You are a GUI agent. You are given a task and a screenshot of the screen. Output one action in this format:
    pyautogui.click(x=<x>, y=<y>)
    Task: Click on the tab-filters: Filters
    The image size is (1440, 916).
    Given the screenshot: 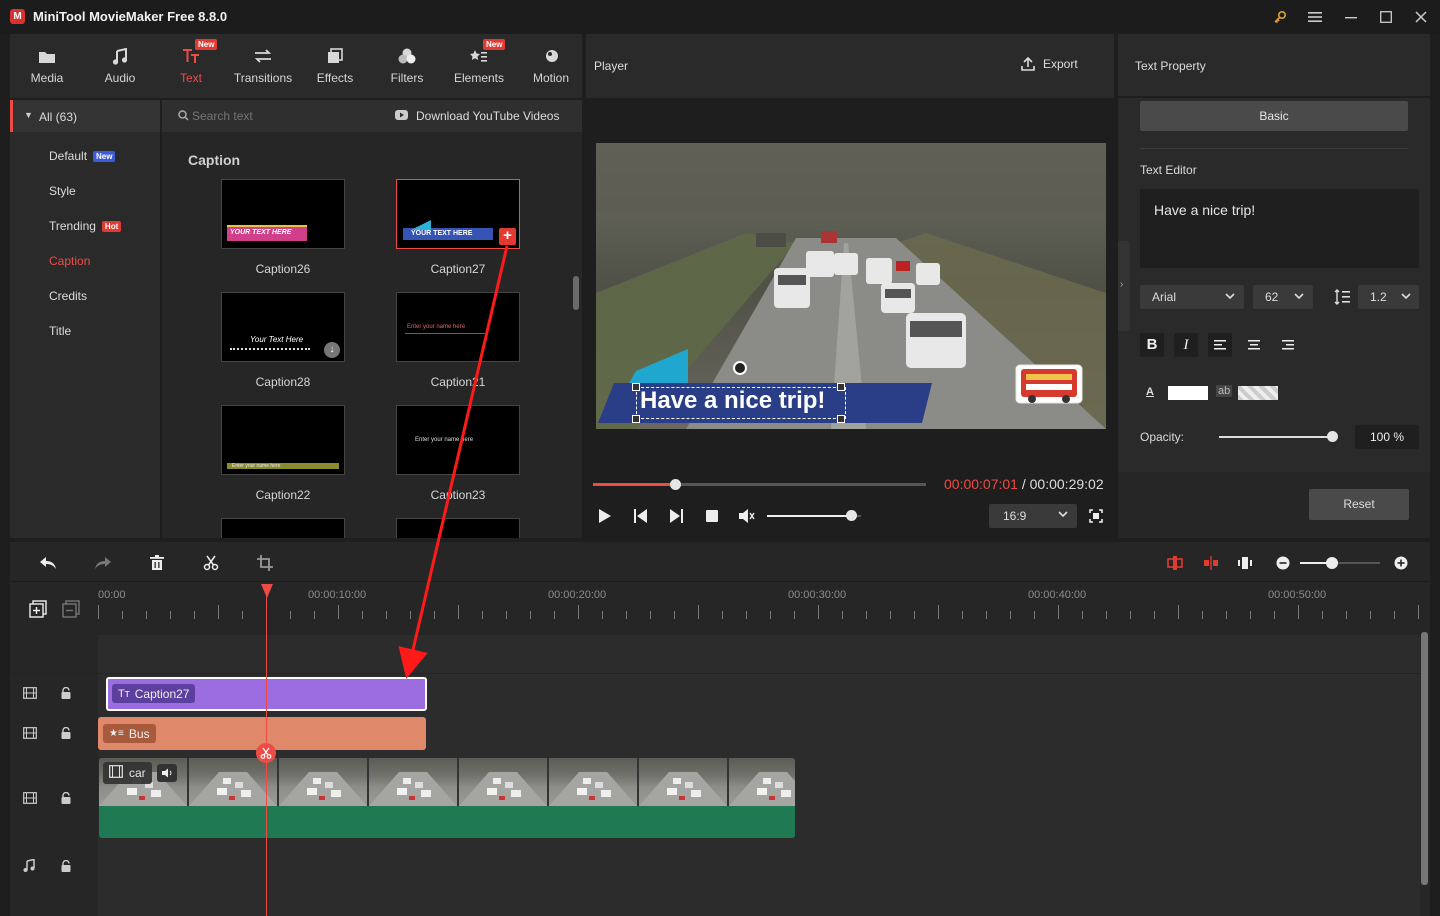 What is the action you would take?
    pyautogui.click(x=407, y=66)
    